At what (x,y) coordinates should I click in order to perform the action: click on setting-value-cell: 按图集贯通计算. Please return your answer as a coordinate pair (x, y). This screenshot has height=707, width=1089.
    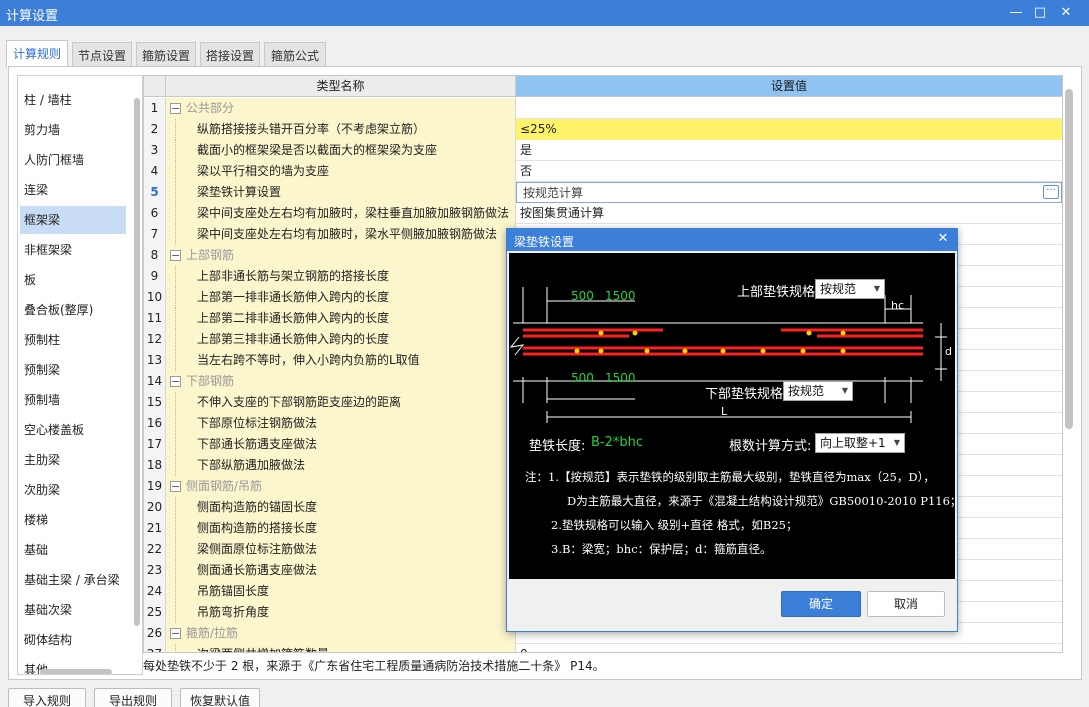
    Looking at the image, I should click on (789, 213).